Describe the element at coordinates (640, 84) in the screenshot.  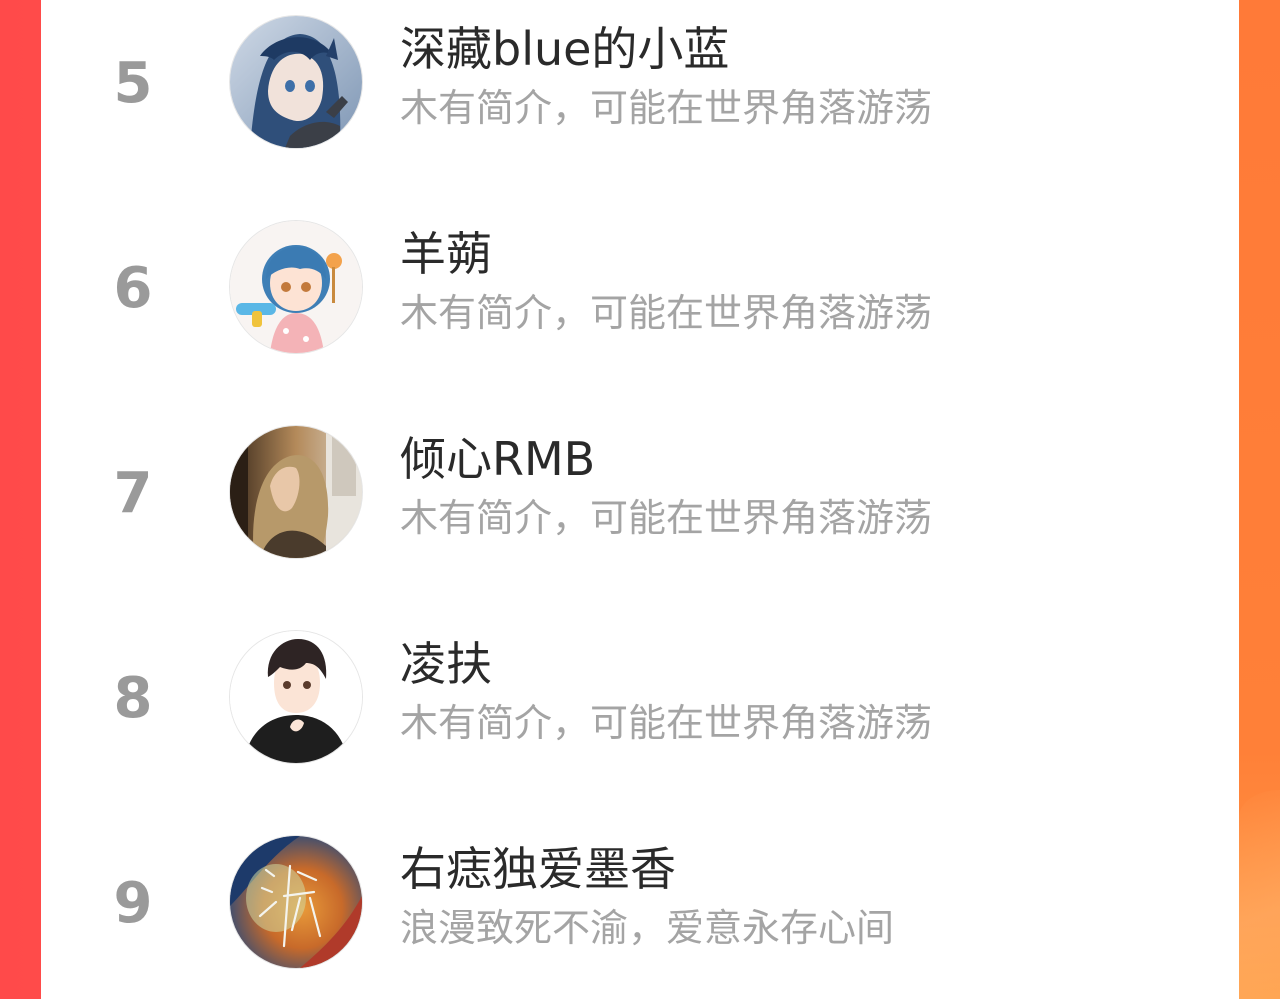
I see `ranking-row: 5 深藏blue的小蓝 木有简介，可能在世界角落游荡` at that location.